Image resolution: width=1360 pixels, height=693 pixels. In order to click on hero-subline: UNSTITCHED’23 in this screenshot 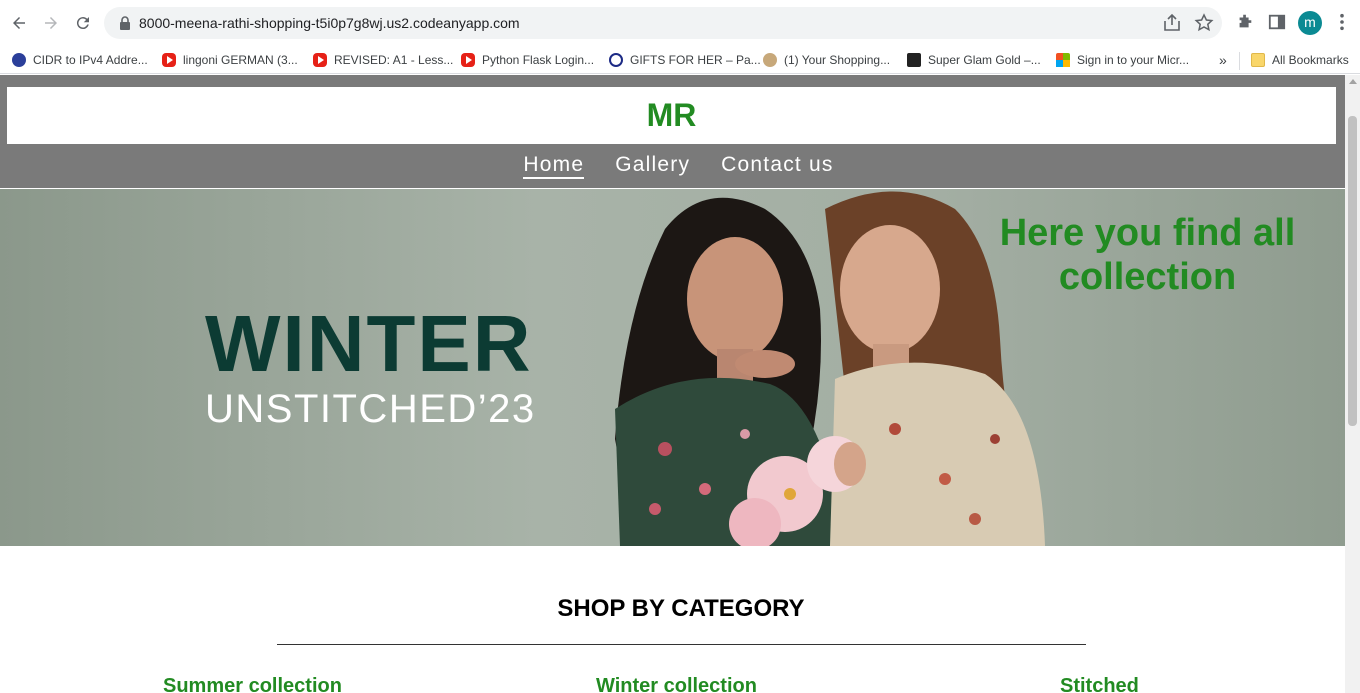, I will do `click(370, 409)`.